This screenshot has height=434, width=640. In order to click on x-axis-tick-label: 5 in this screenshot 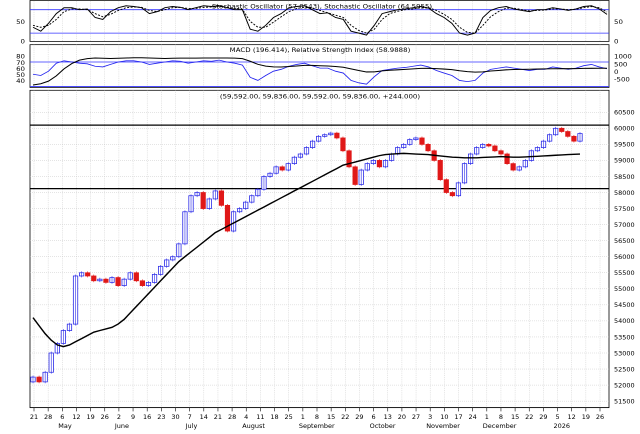, I will do `click(557, 417)`.